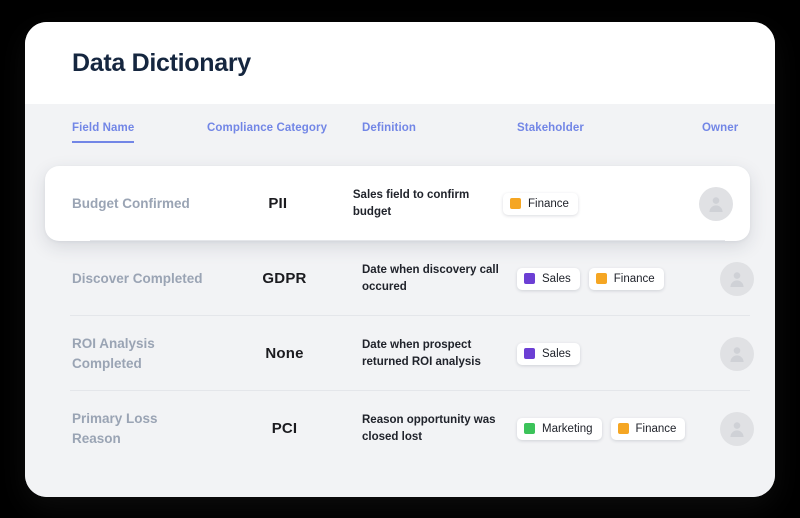  I want to click on cell-stakeholders: Marketing Finance, so click(609, 428).